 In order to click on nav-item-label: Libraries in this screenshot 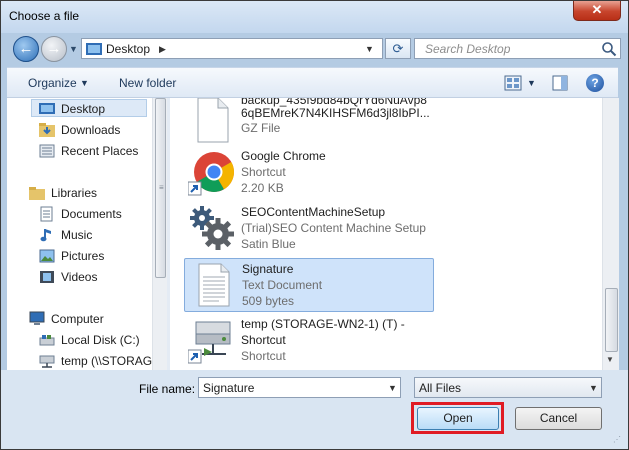, I will do `click(74, 193)`.